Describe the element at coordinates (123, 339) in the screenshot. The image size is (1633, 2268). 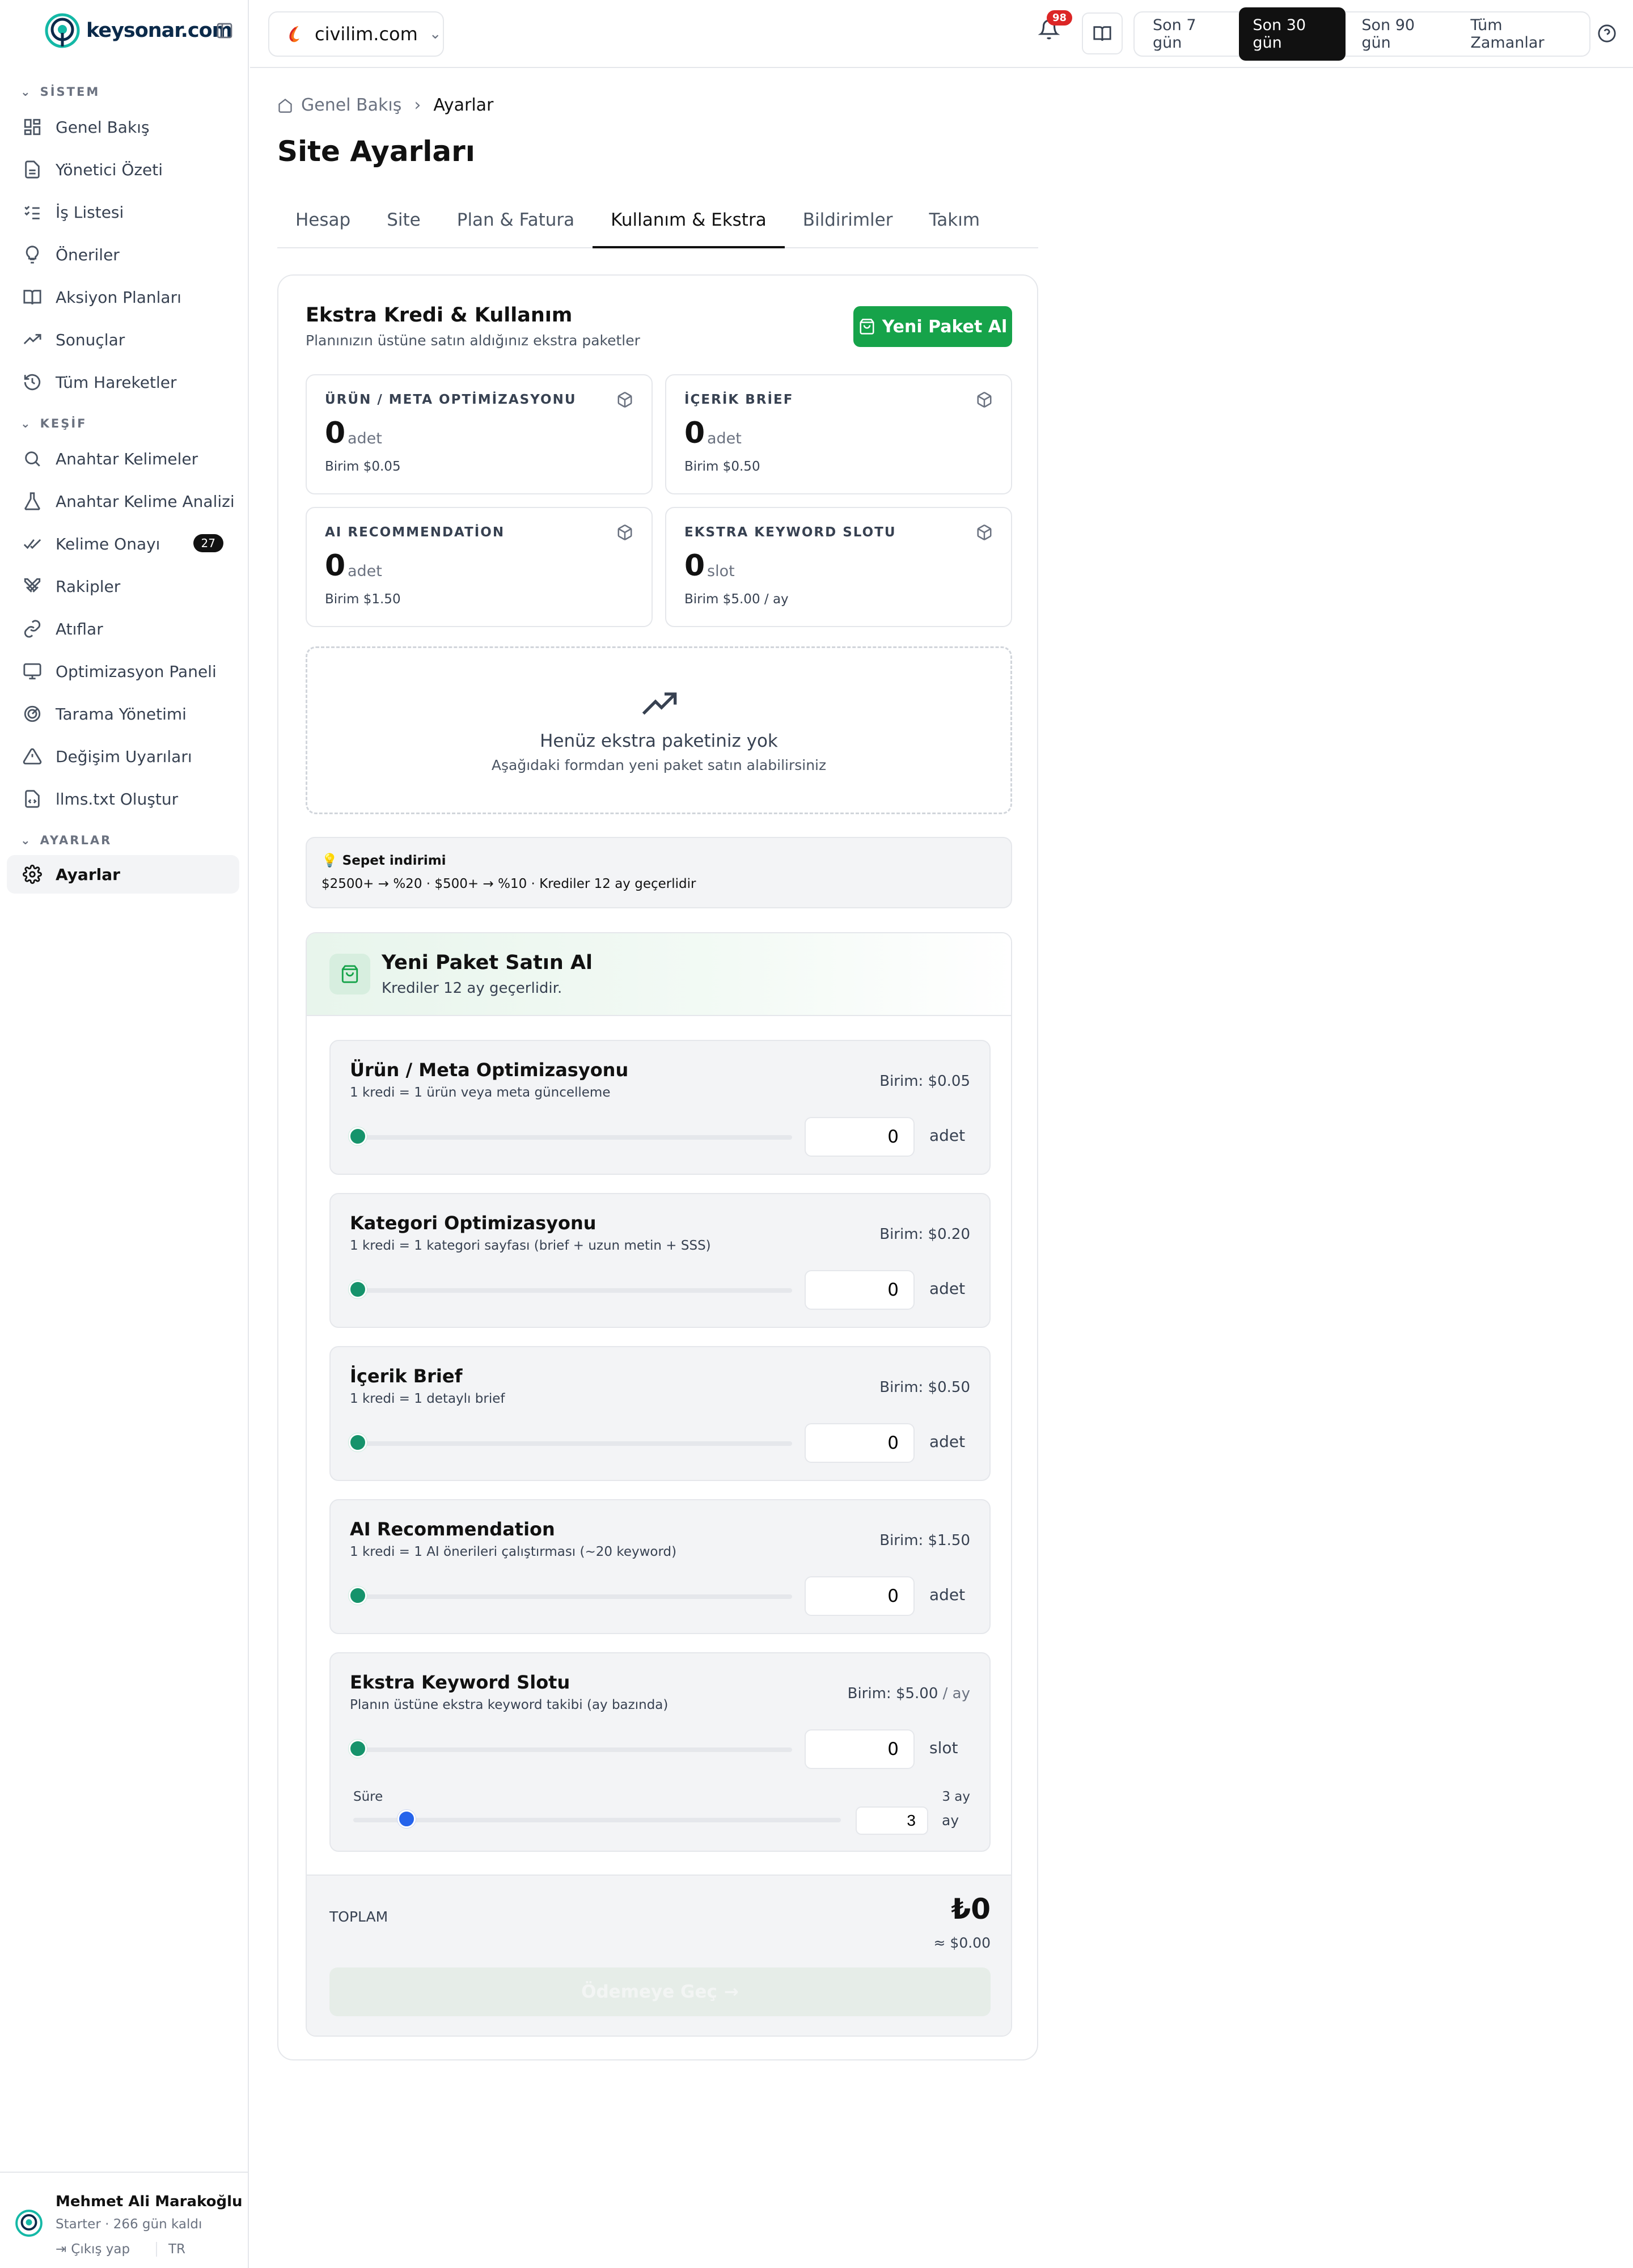
I see `sidebar-item-results: Sonuçlar` at that location.